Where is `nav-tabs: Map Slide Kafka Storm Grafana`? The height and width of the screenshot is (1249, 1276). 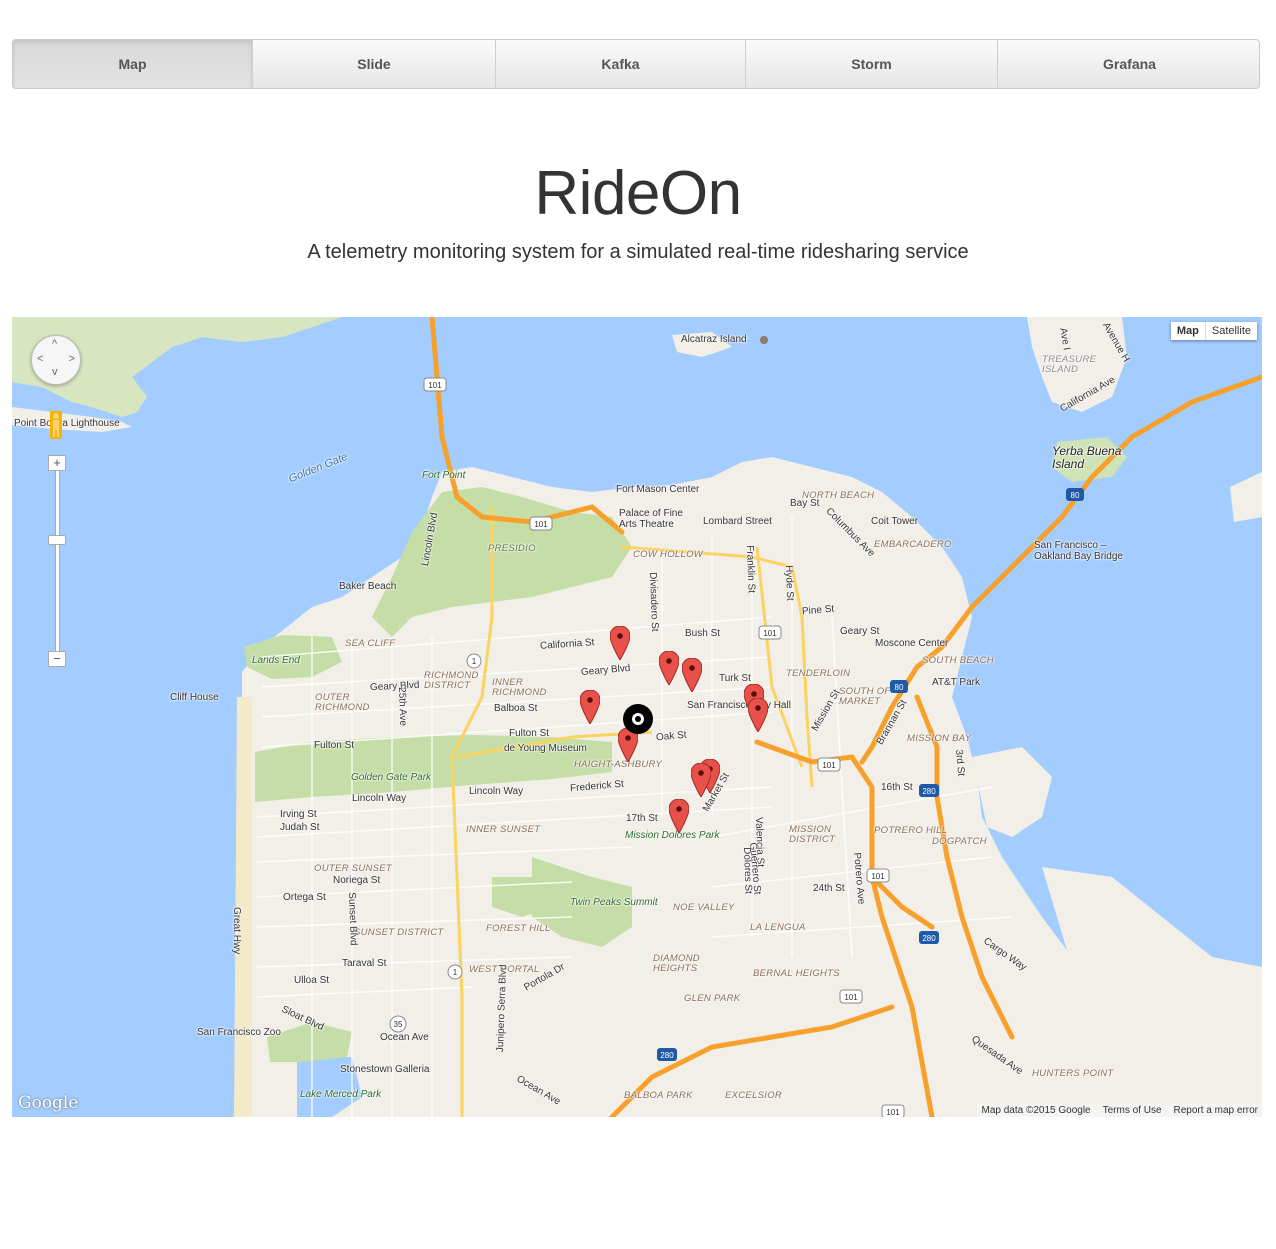
nav-tabs: Map Slide Kafka Storm Grafana is located at coordinates (636, 64).